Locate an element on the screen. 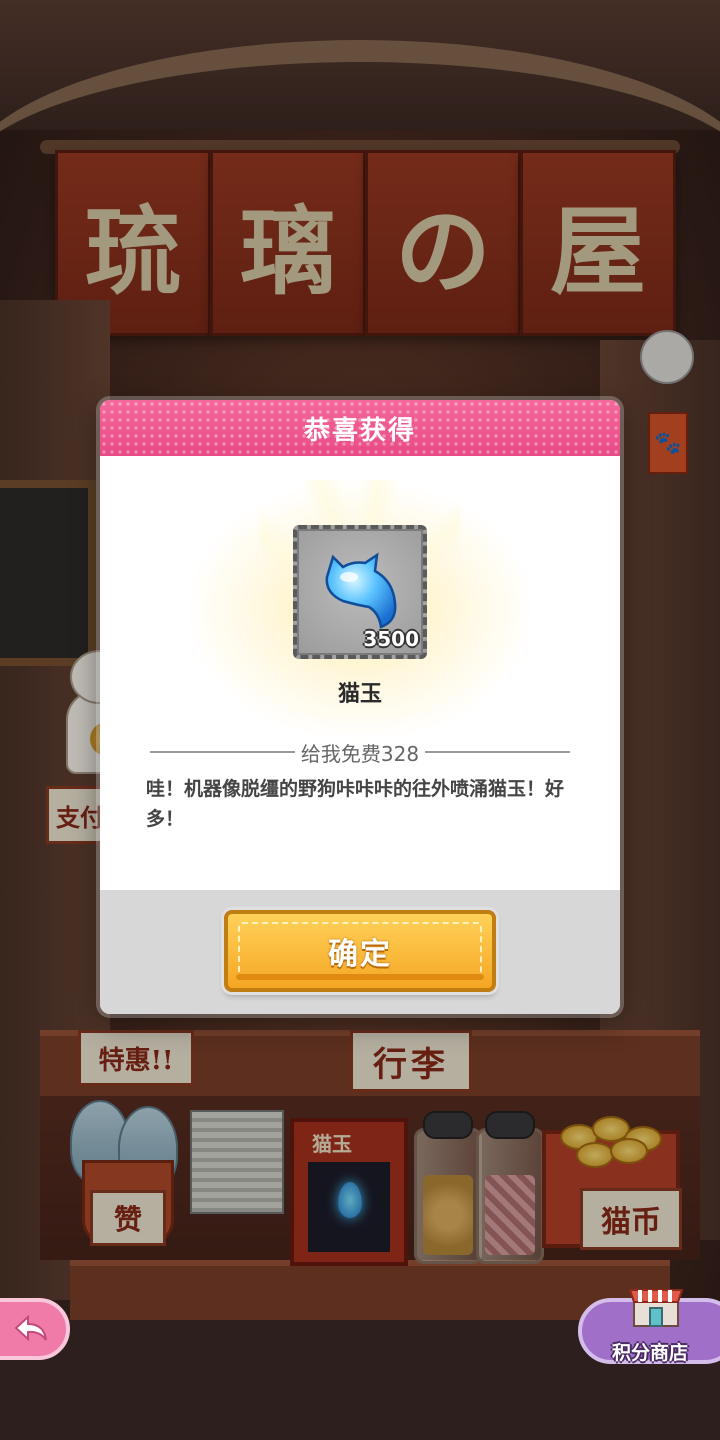  divider-left is located at coordinates (222, 752).